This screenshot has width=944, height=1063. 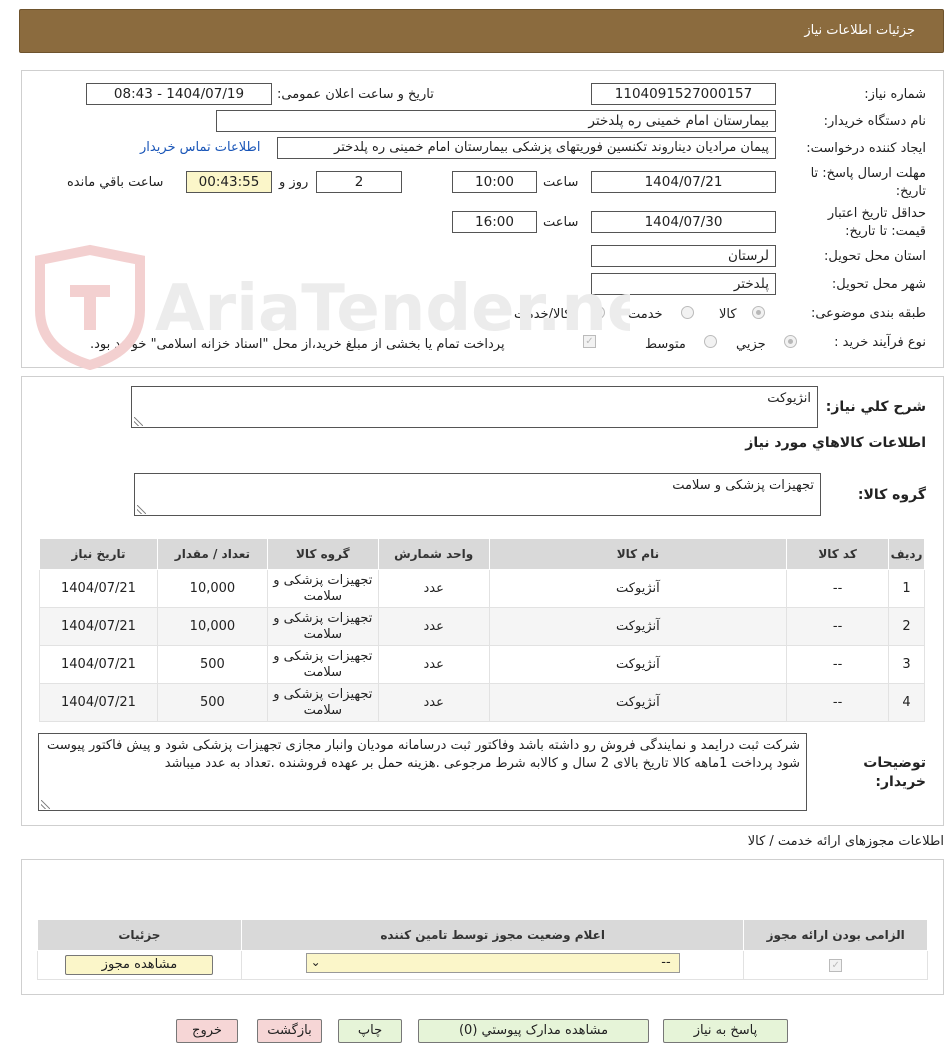 I want to click on license-required-cell: ✓, so click(x=835, y=965).